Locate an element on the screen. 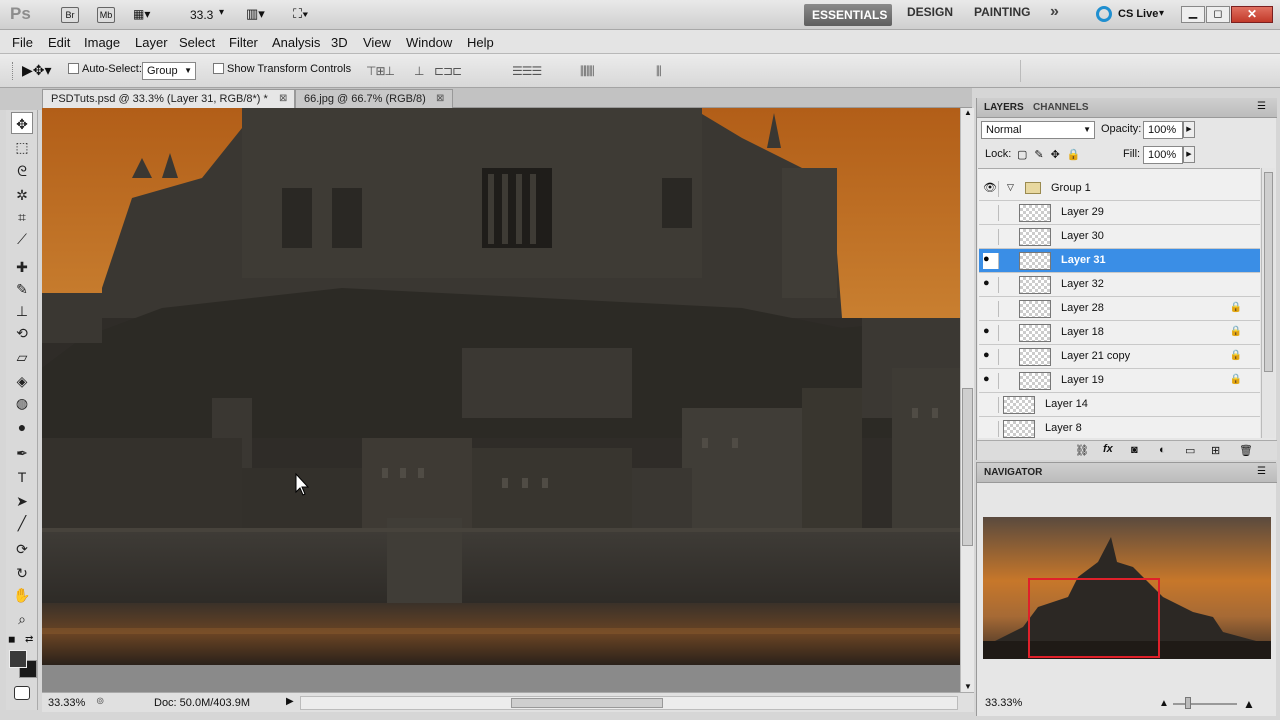 The width and height of the screenshot is (1280, 720). navigator-zoom-field: 33.33% is located at coordinates (1003, 703).